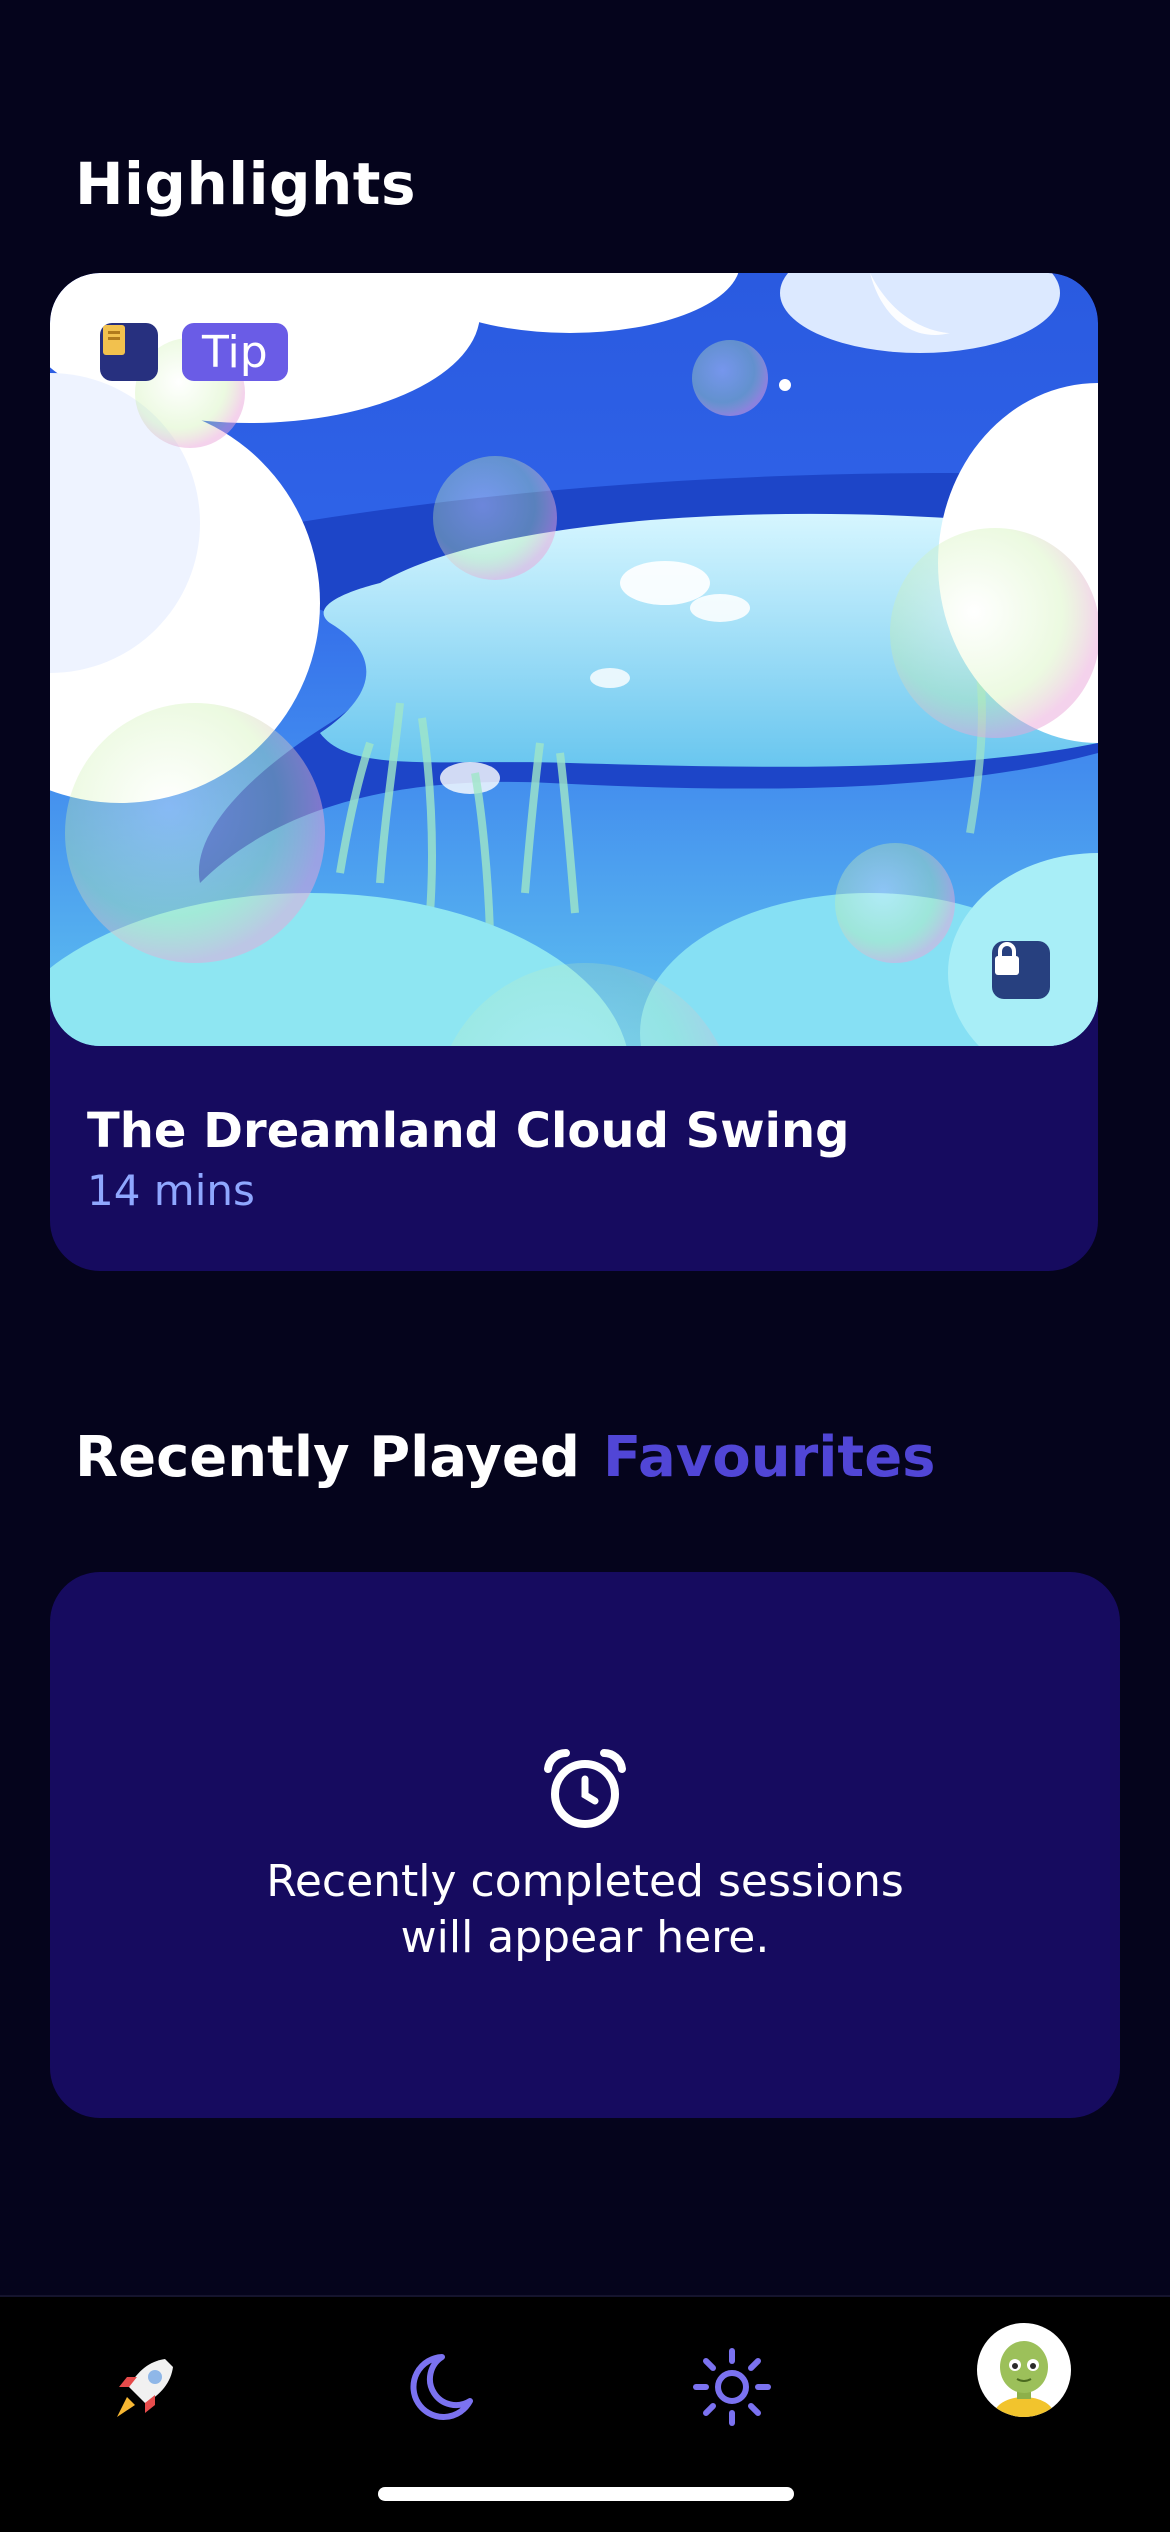 Image resolution: width=1170 pixels, height=2532 pixels. I want to click on avatar, so click(1024, 2370).